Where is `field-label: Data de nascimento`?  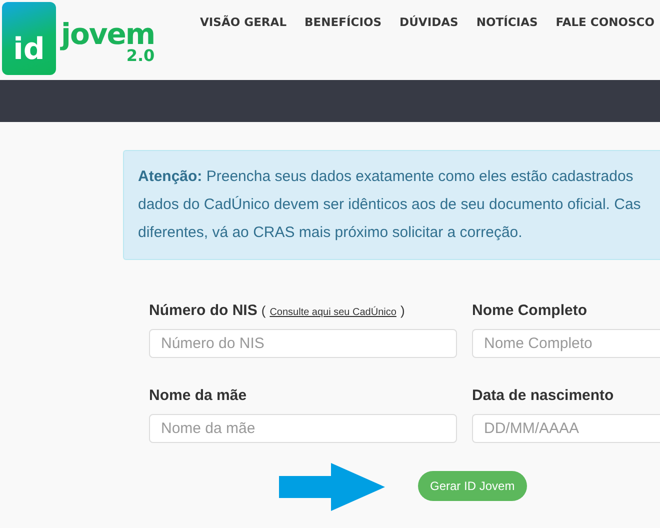
field-label: Data de nascimento is located at coordinates (543, 395).